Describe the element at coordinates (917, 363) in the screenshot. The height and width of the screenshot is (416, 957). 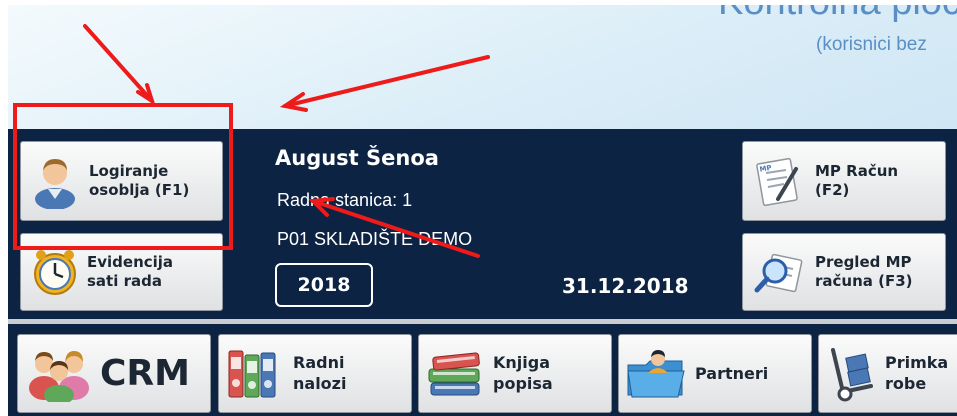
I see `goods-receipt-label-line1: Primka` at that location.